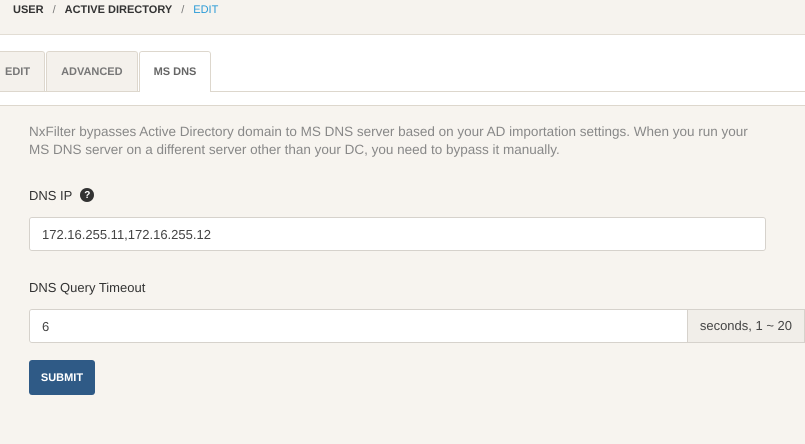 Image resolution: width=805 pixels, height=444 pixels. I want to click on tab: EDIT, so click(23, 71).